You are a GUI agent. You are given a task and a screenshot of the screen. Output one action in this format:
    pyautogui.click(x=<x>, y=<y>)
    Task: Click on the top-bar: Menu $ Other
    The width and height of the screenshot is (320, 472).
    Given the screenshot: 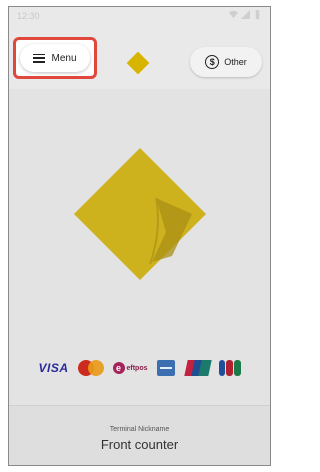 What is the action you would take?
    pyautogui.click(x=139, y=57)
    